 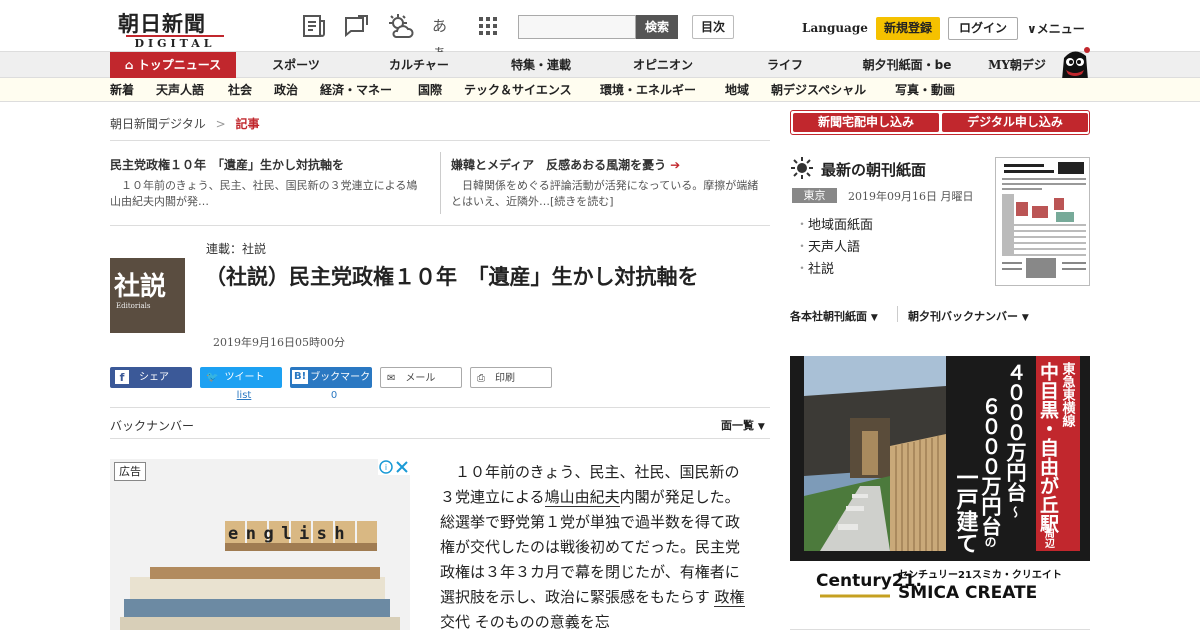 What do you see at coordinates (130, 471) in the screenshot?
I see `ad-label: 広告` at bounding box center [130, 471].